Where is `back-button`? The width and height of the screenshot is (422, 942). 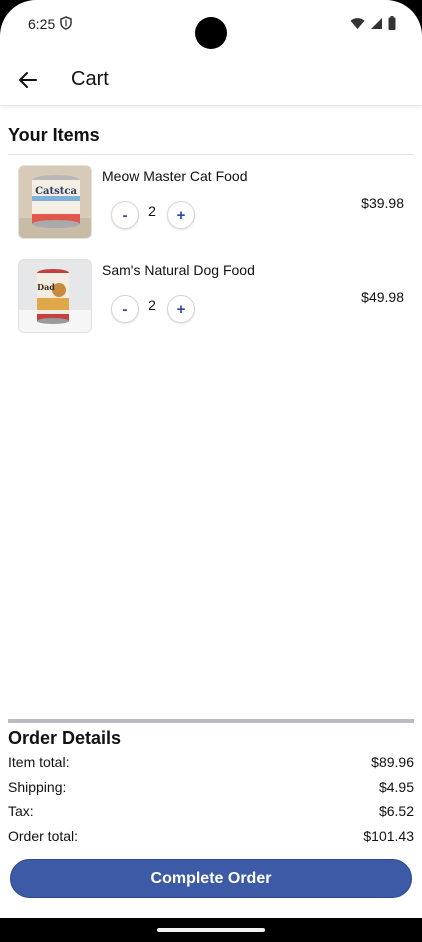 back-button is located at coordinates (28, 80).